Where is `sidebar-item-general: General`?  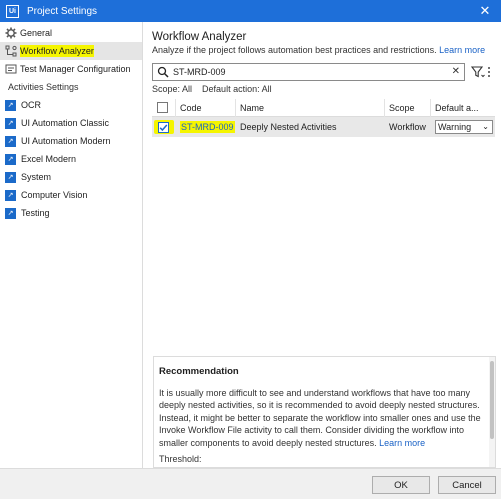
sidebar-item-general: General is located at coordinates (71, 33).